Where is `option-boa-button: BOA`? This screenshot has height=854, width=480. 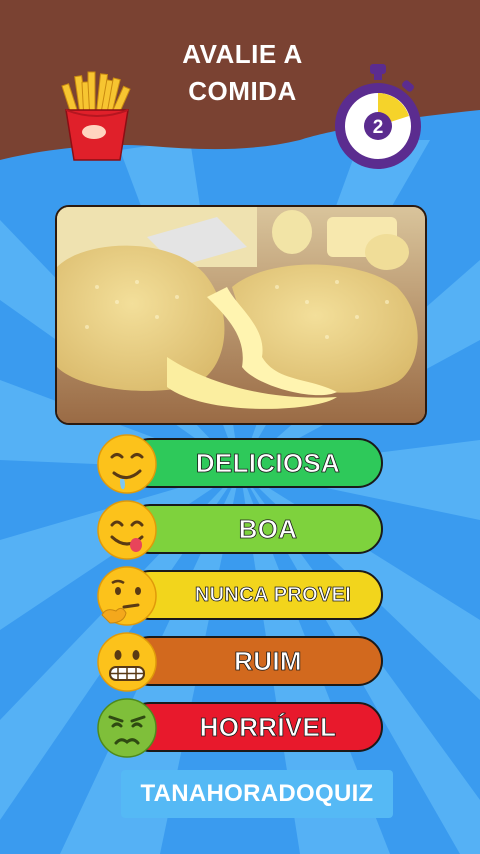 option-boa-button: BOA is located at coordinates (254, 529).